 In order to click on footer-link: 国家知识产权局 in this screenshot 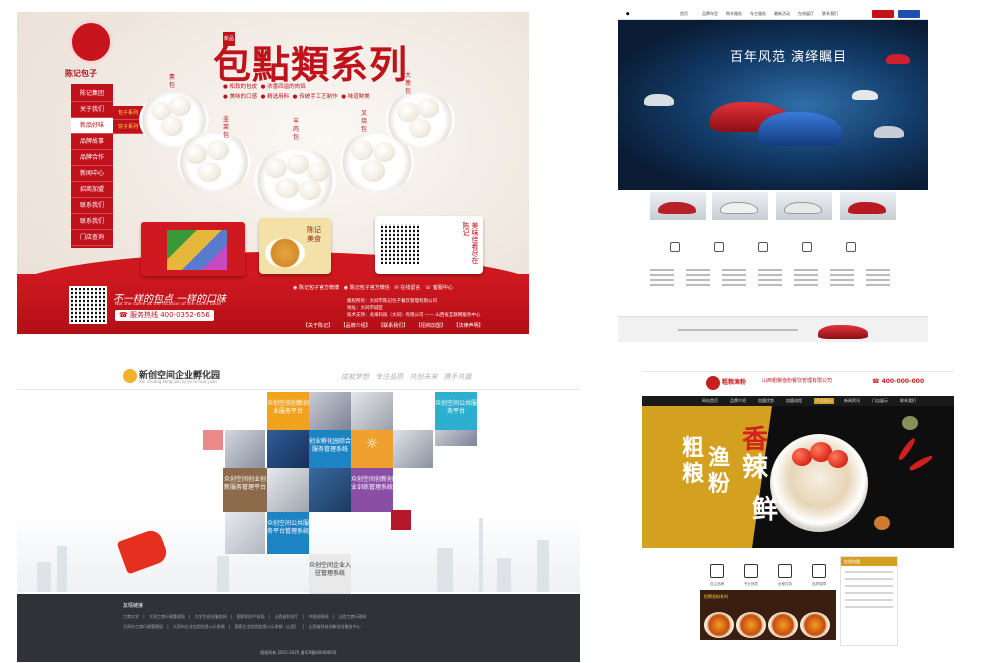, I will do `click(251, 616)`.